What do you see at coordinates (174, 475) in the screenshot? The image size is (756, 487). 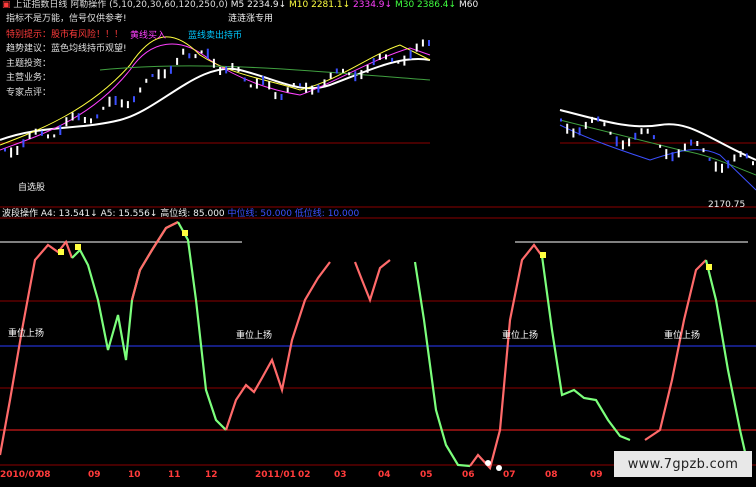 I see `x-axis-label: 11` at bounding box center [174, 475].